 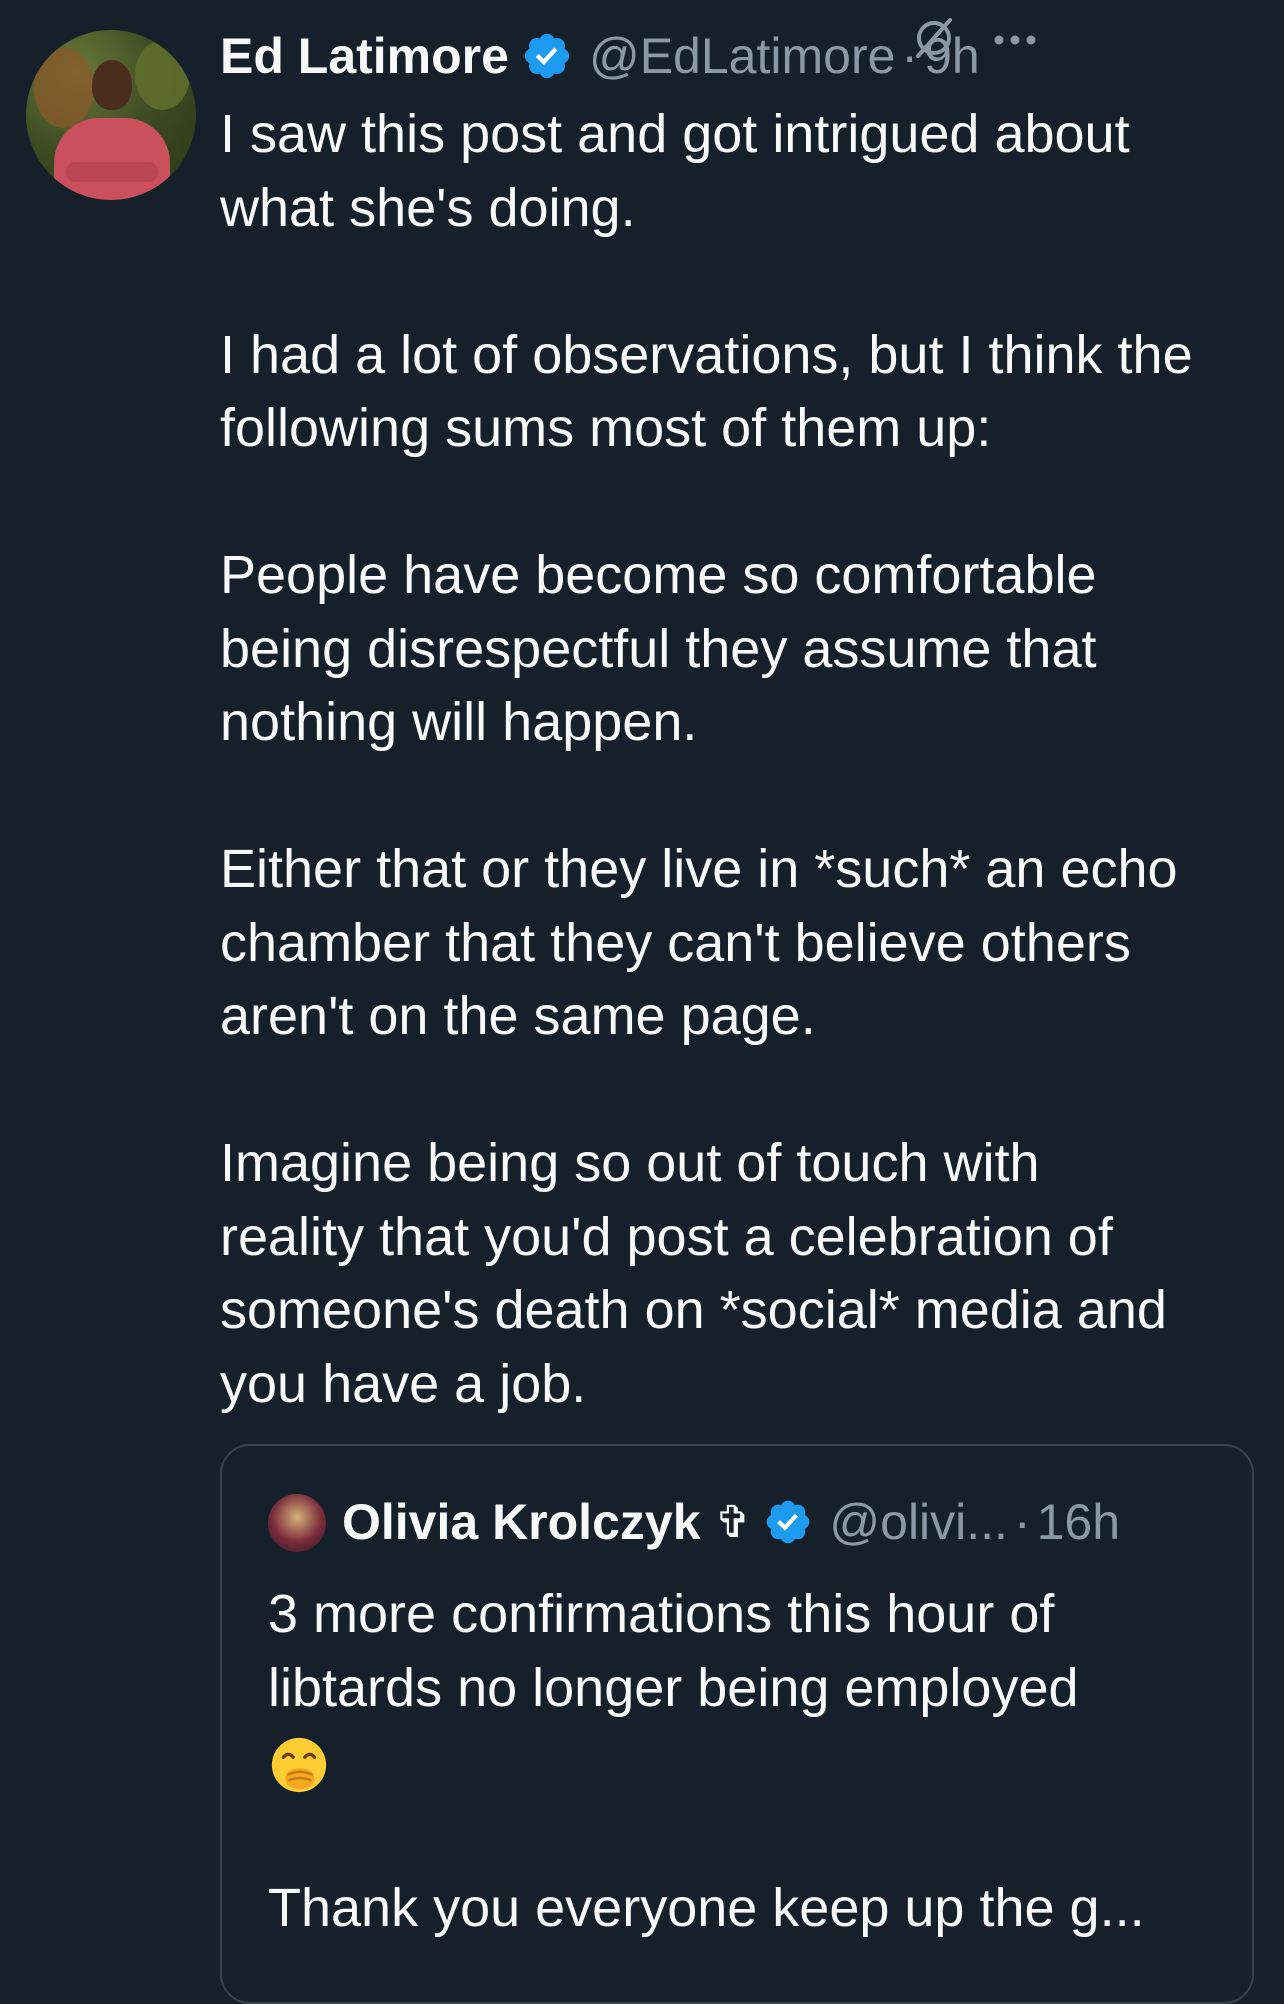 What do you see at coordinates (658, 575) in the screenshot?
I see `tweet-line: People have become so comfortable` at bounding box center [658, 575].